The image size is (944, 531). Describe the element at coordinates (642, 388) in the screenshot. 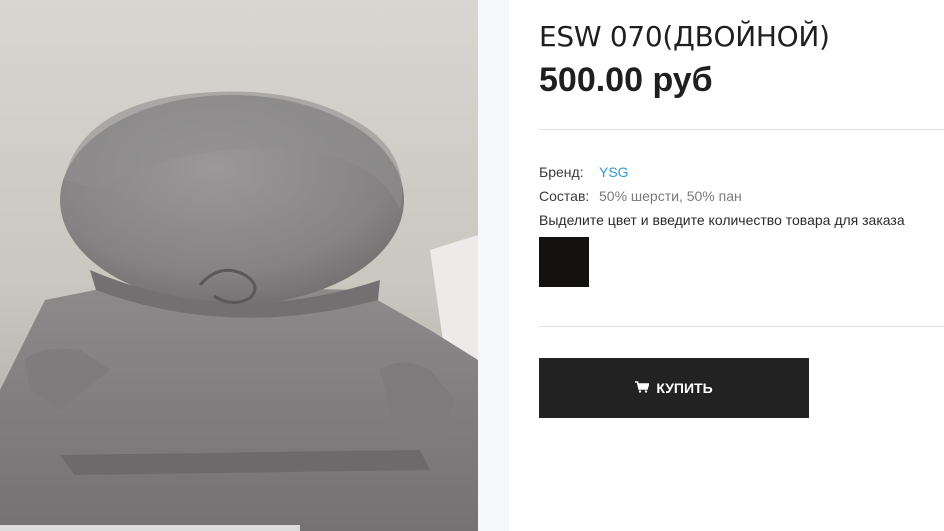

I see `cart-icon` at that location.